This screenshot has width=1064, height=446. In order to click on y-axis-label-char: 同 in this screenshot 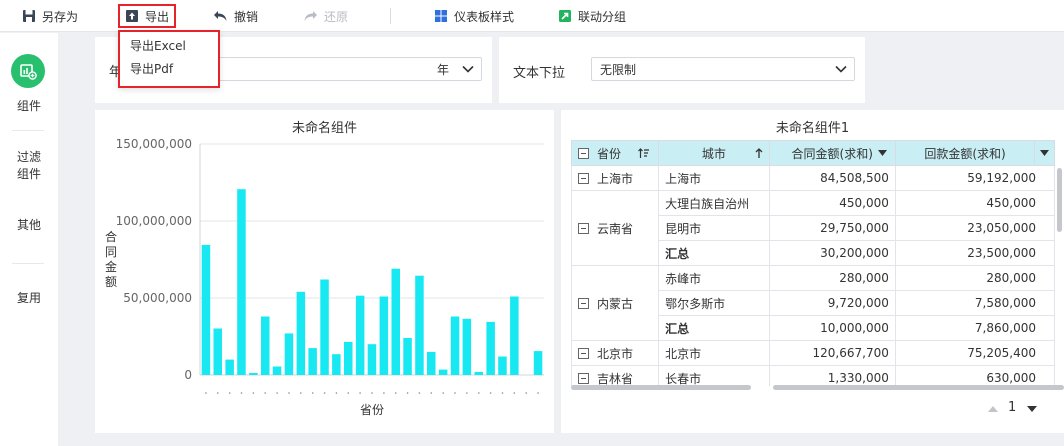, I will do `click(111, 252)`.